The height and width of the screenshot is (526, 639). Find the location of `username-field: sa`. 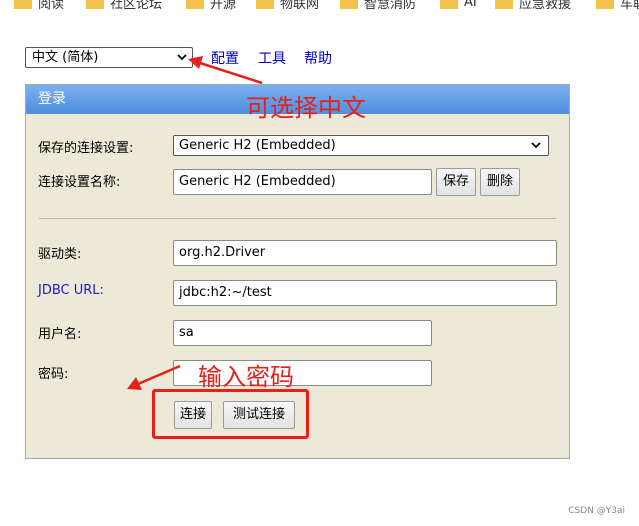

username-field: sa is located at coordinates (302, 333).